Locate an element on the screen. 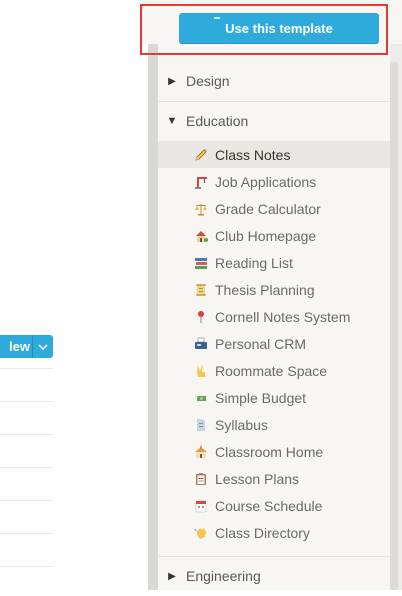  template-item-lesson-plans: Lesson Plans is located at coordinates (274, 478).